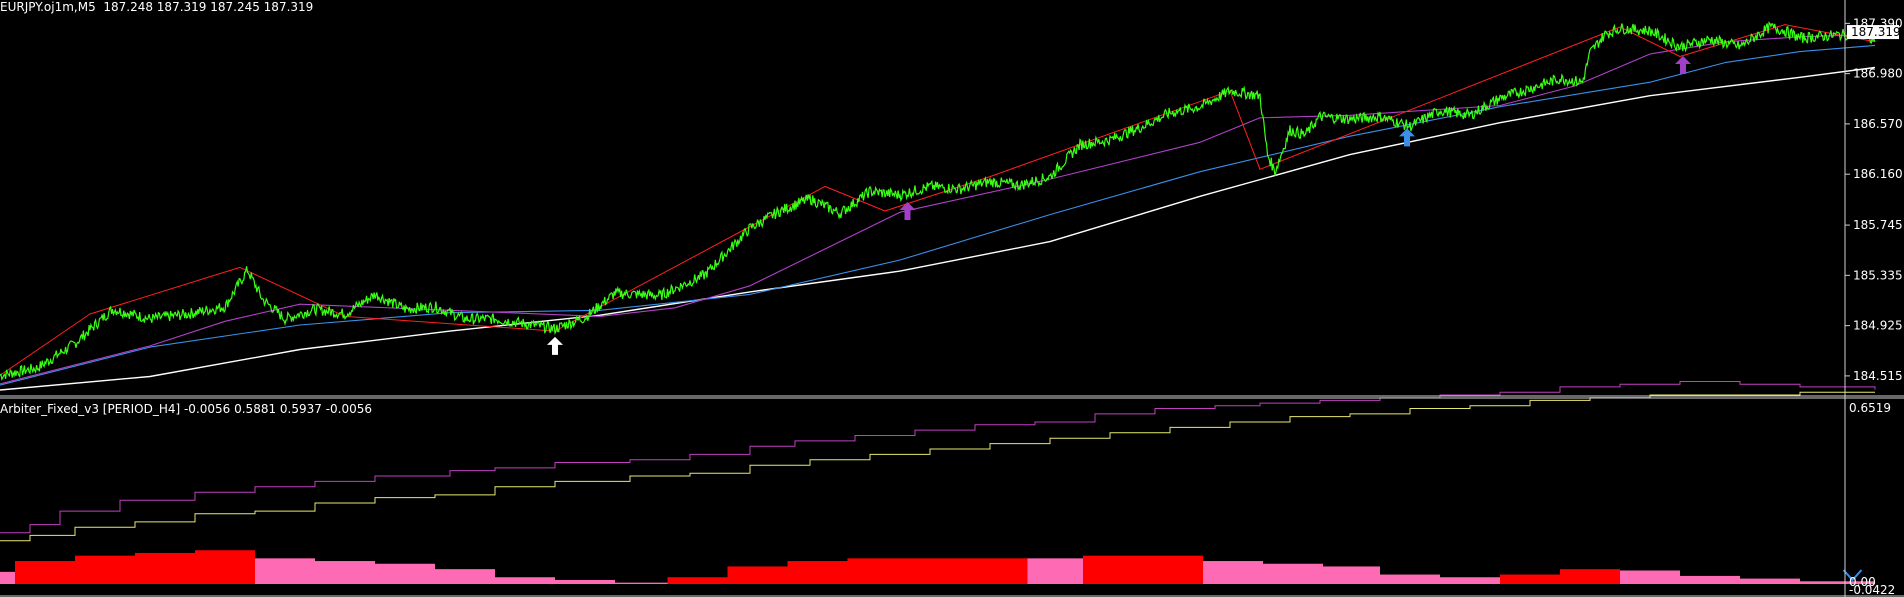 This screenshot has height=597, width=1904. What do you see at coordinates (1878, 124) in the screenshot?
I see `price-tick-label: 186.570` at bounding box center [1878, 124].